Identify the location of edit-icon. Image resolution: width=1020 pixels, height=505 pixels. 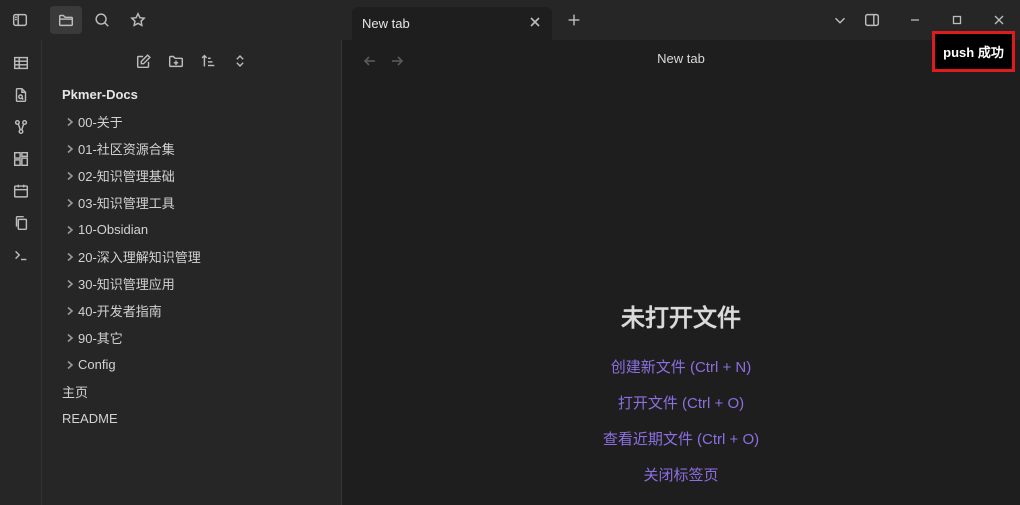
(143, 61).